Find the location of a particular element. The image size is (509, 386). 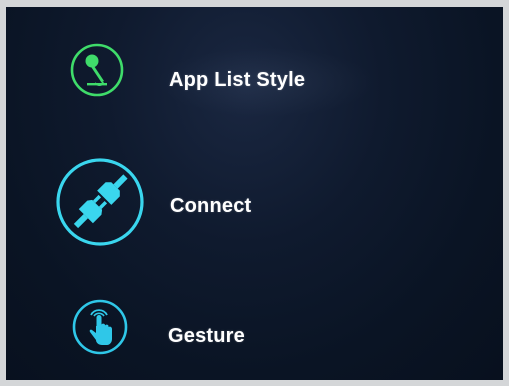

plug-icon is located at coordinates (100, 202).